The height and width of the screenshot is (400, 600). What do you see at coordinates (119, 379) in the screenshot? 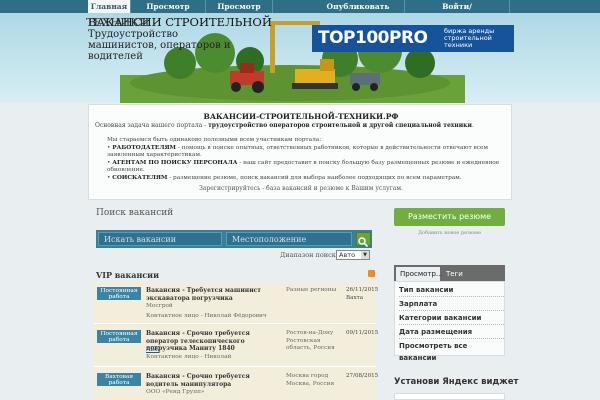
I see `job-type-badge: Вахтовая работа` at bounding box center [119, 379].